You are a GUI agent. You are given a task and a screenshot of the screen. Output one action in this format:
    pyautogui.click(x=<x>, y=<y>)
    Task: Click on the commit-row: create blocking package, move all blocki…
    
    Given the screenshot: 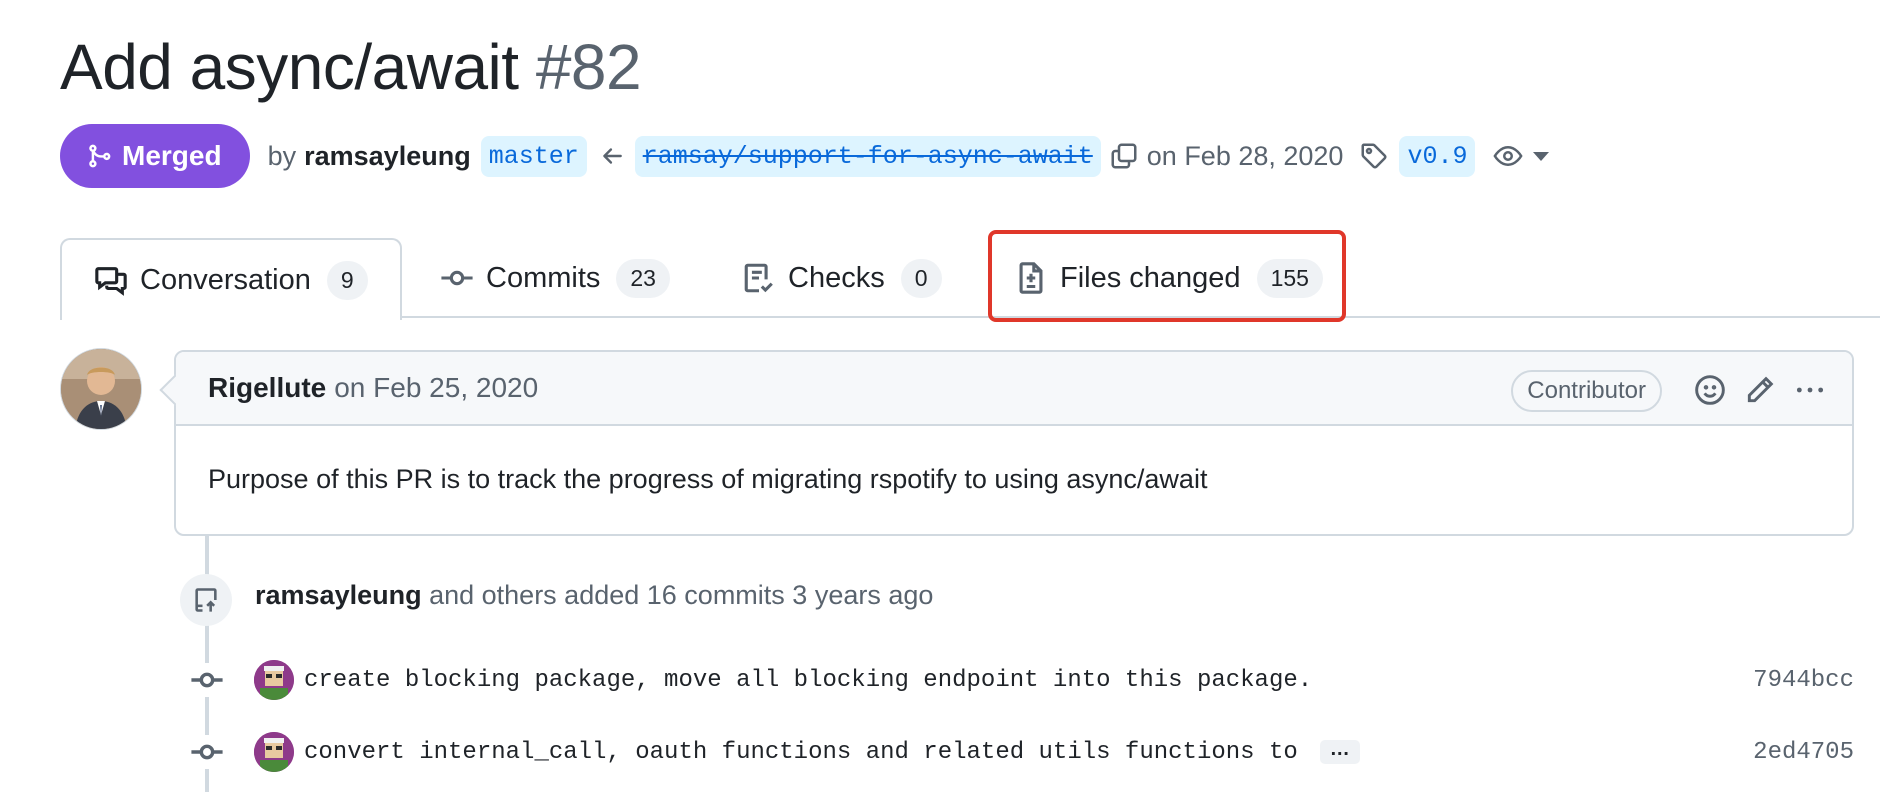 What is the action you would take?
    pyautogui.click(x=1022, y=680)
    